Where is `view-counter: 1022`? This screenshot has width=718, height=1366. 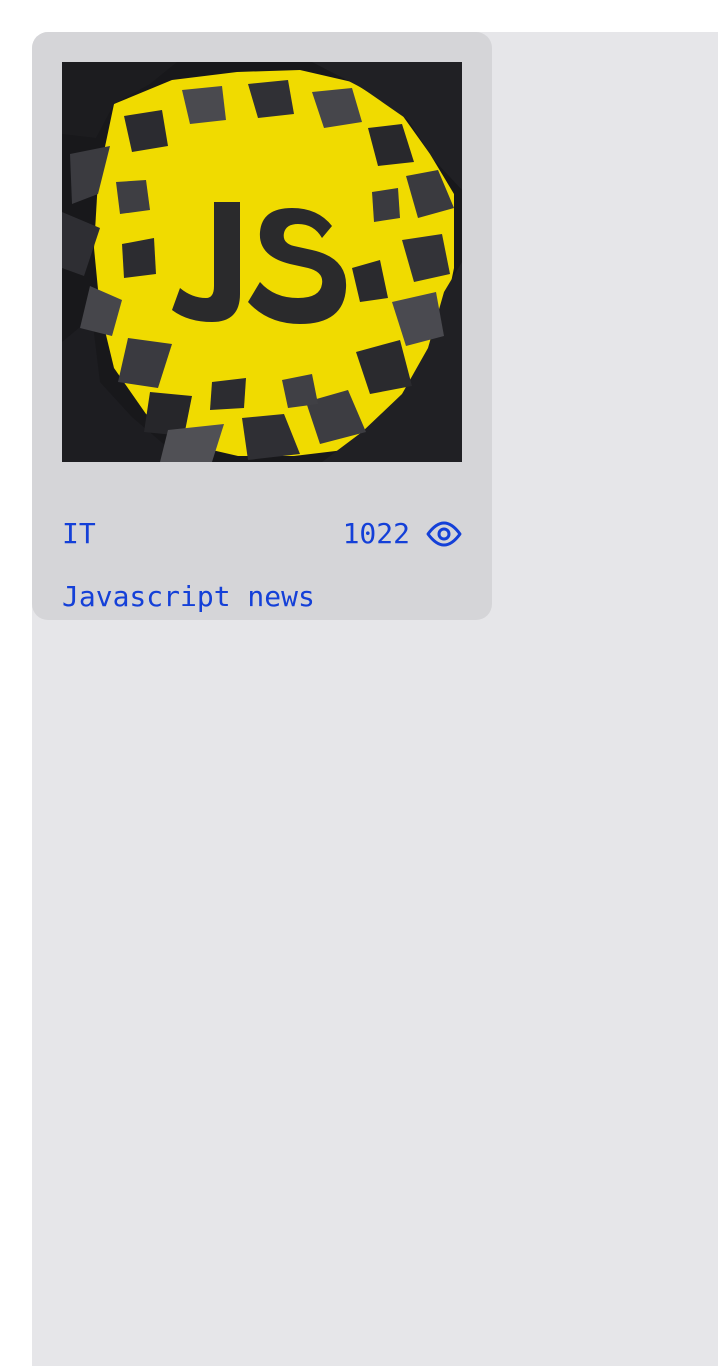
view-counter: 1022 is located at coordinates (402, 534).